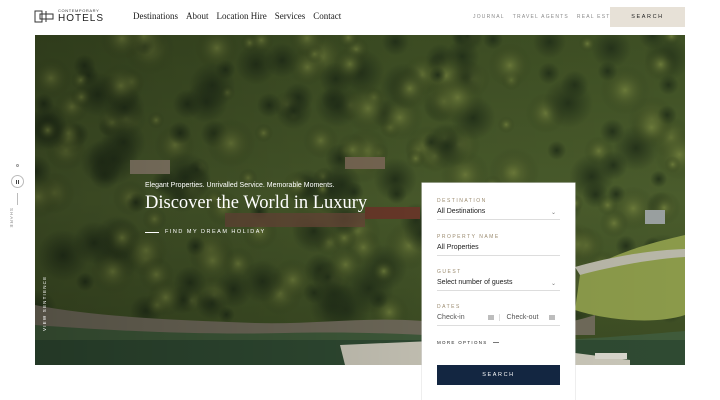  I want to click on share-dot-icon, so click(17, 165).